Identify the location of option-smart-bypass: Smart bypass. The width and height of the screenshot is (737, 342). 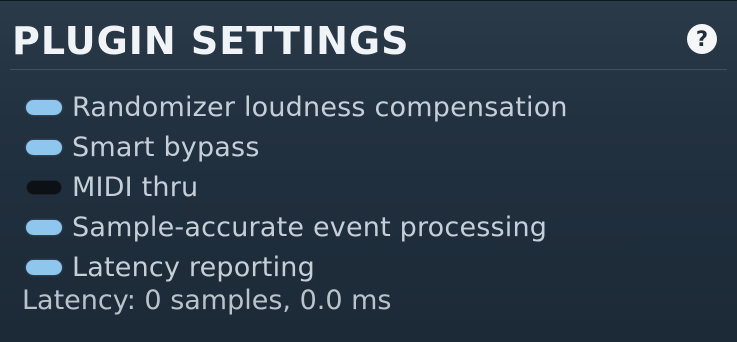
(369, 147).